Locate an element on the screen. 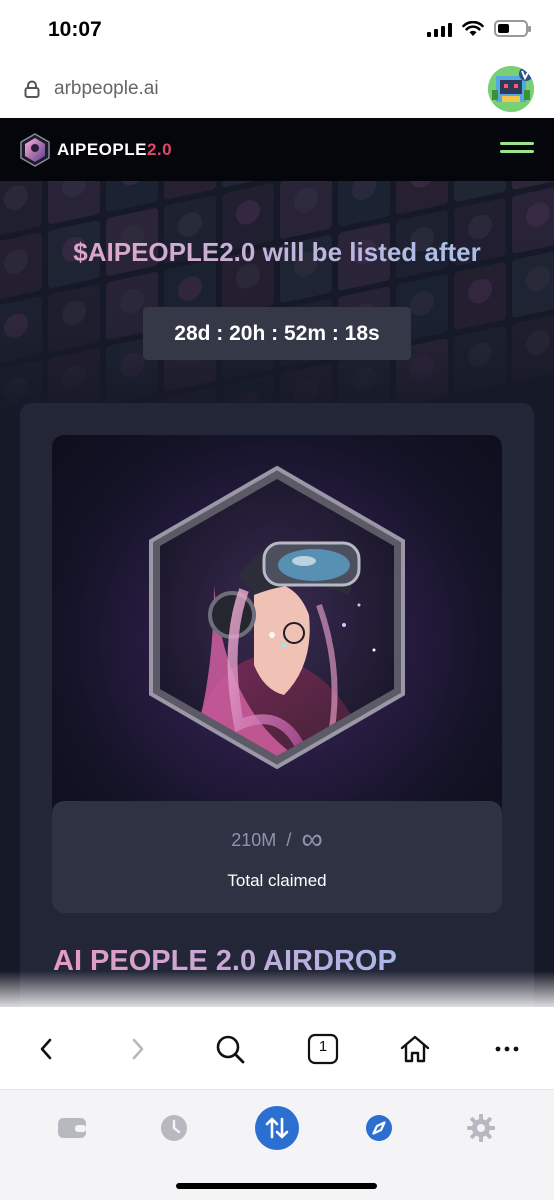  signal-icon is located at coordinates (439, 29).